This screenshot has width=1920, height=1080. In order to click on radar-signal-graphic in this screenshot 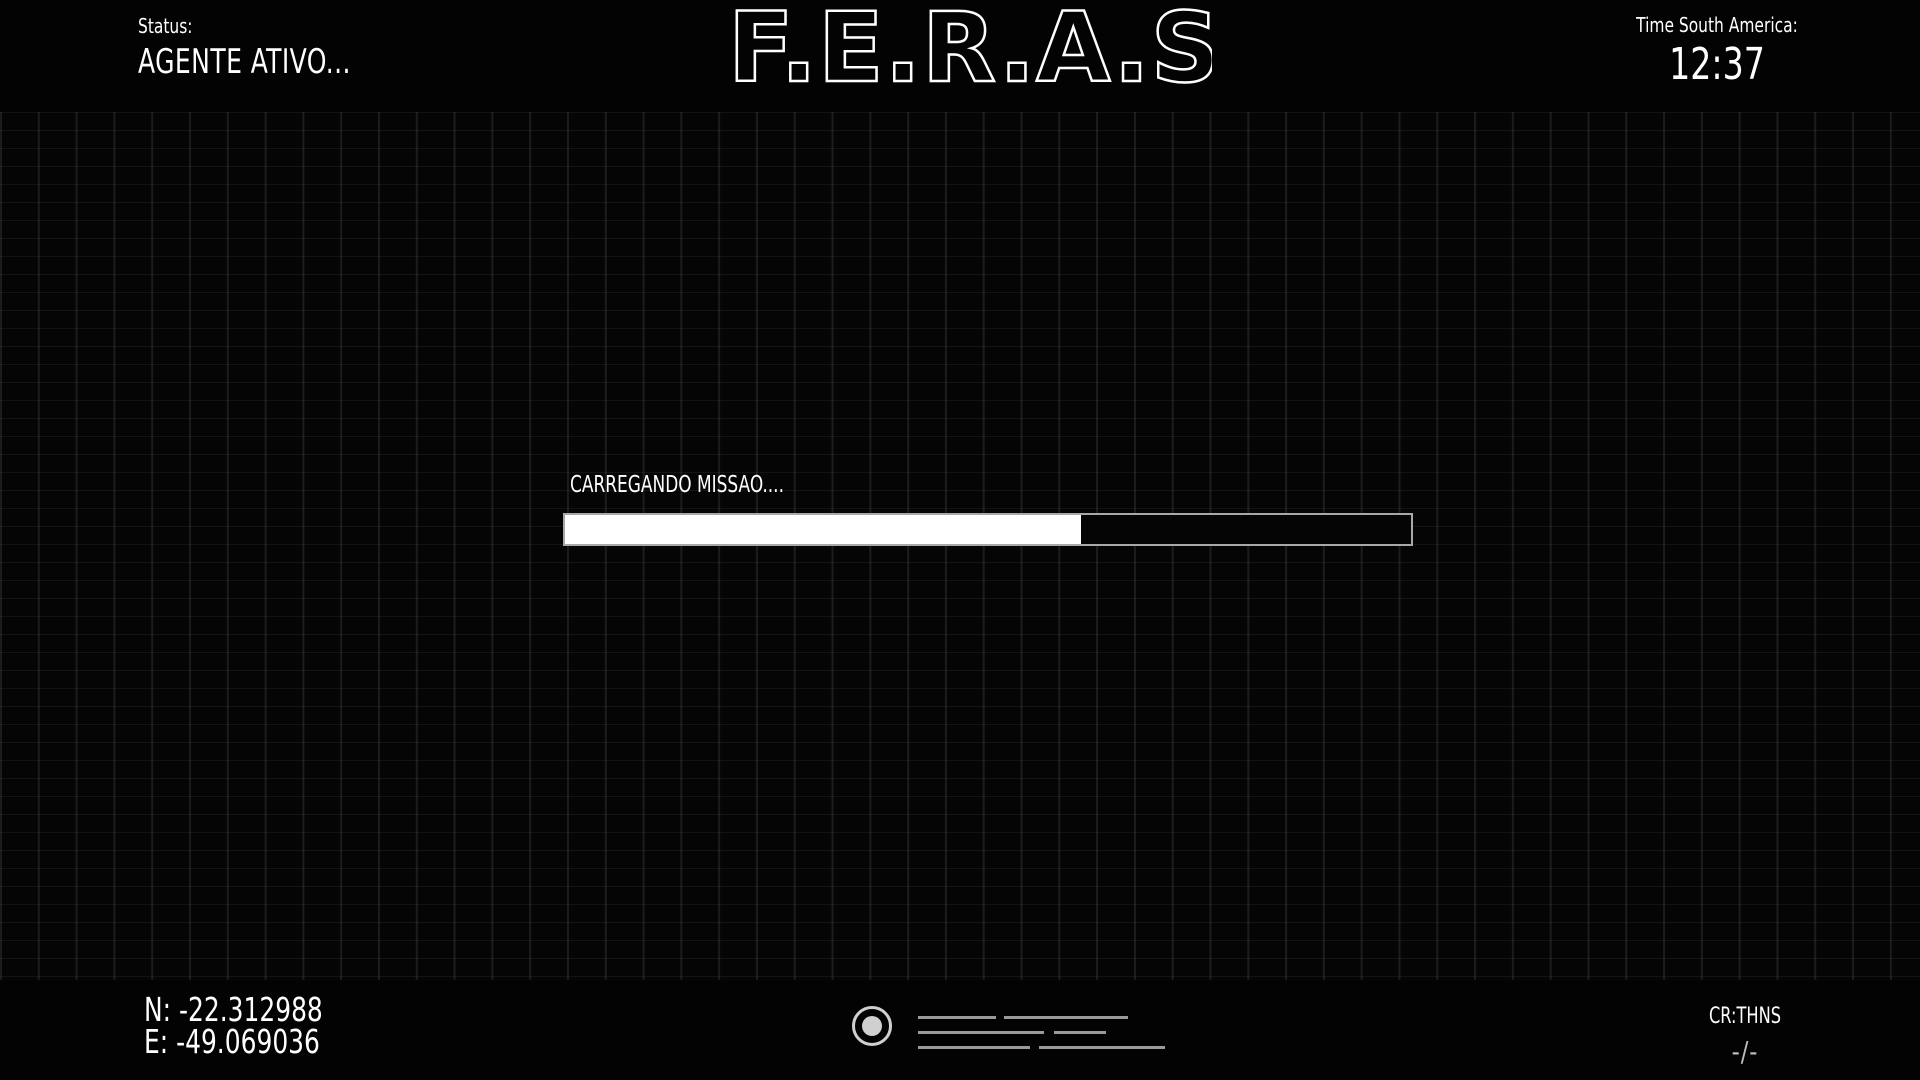, I will do `click(1012, 1028)`.